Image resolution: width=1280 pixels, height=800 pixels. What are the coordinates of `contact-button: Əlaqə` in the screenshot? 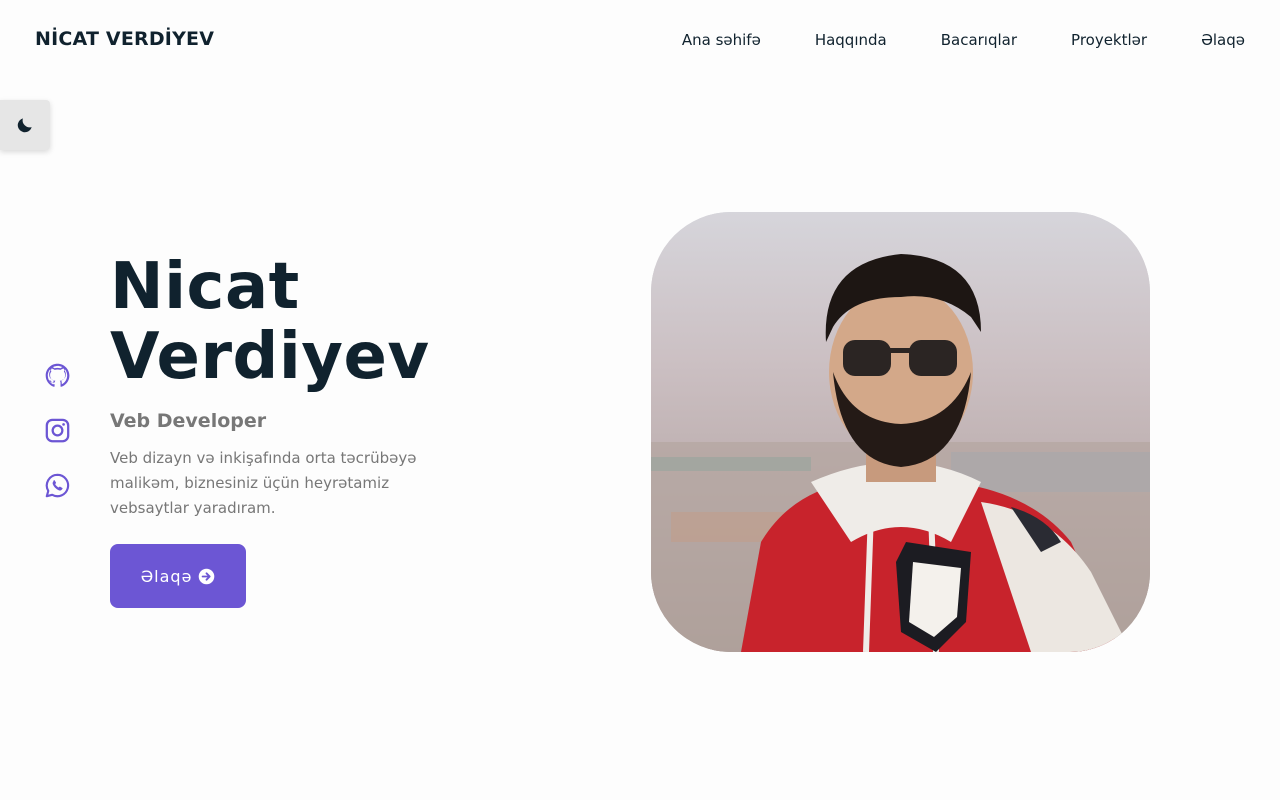 It's located at (178, 576).